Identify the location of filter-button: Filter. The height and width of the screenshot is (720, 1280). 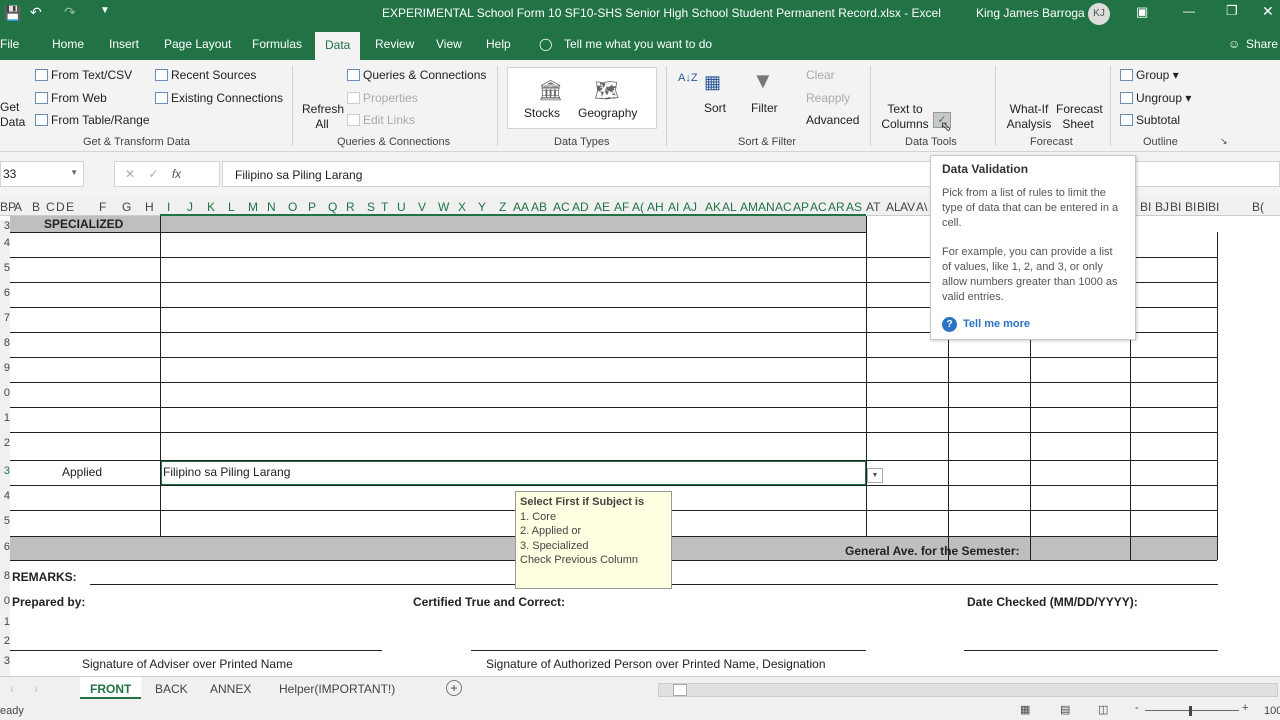
(764, 108).